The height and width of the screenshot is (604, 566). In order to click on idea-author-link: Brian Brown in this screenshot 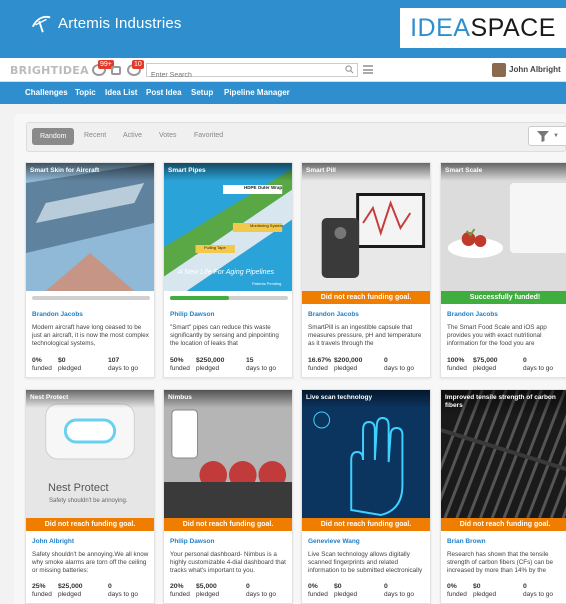, I will do `click(466, 541)`.